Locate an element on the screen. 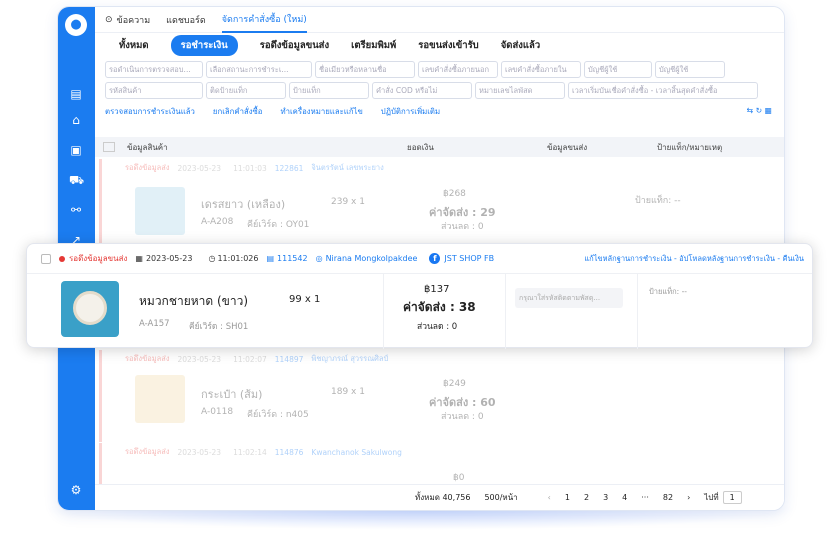 The image size is (838, 538). shop-name: JST SHOP FB is located at coordinates (469, 258).